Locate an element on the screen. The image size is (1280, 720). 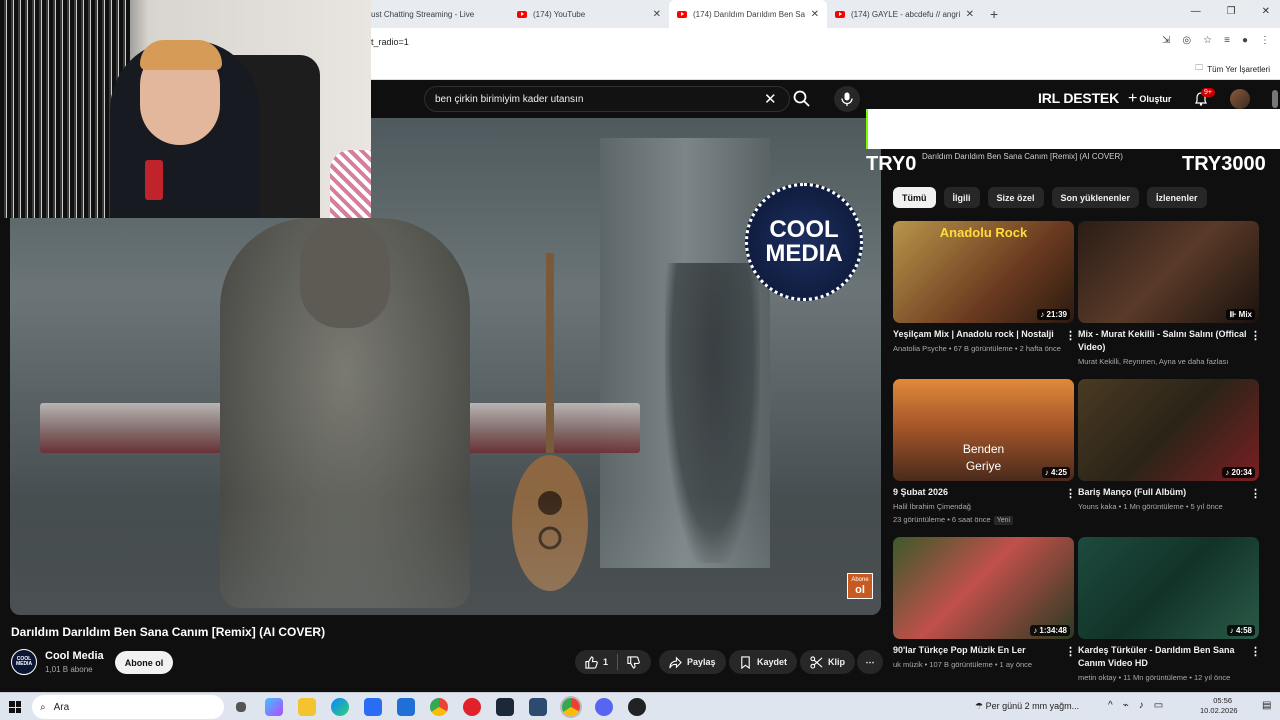
share-icon is located at coordinates (675, 662).